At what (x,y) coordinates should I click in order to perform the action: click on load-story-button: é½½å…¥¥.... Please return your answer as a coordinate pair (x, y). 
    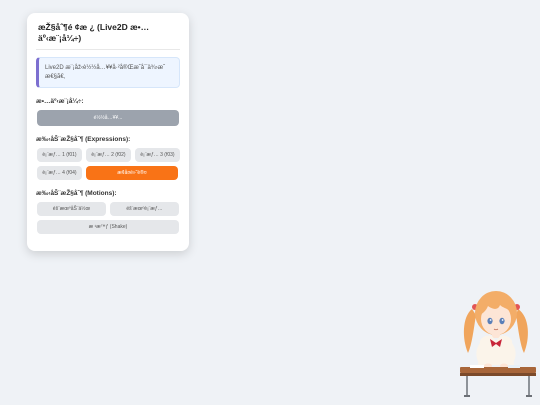
    Looking at the image, I should click on (108, 118).